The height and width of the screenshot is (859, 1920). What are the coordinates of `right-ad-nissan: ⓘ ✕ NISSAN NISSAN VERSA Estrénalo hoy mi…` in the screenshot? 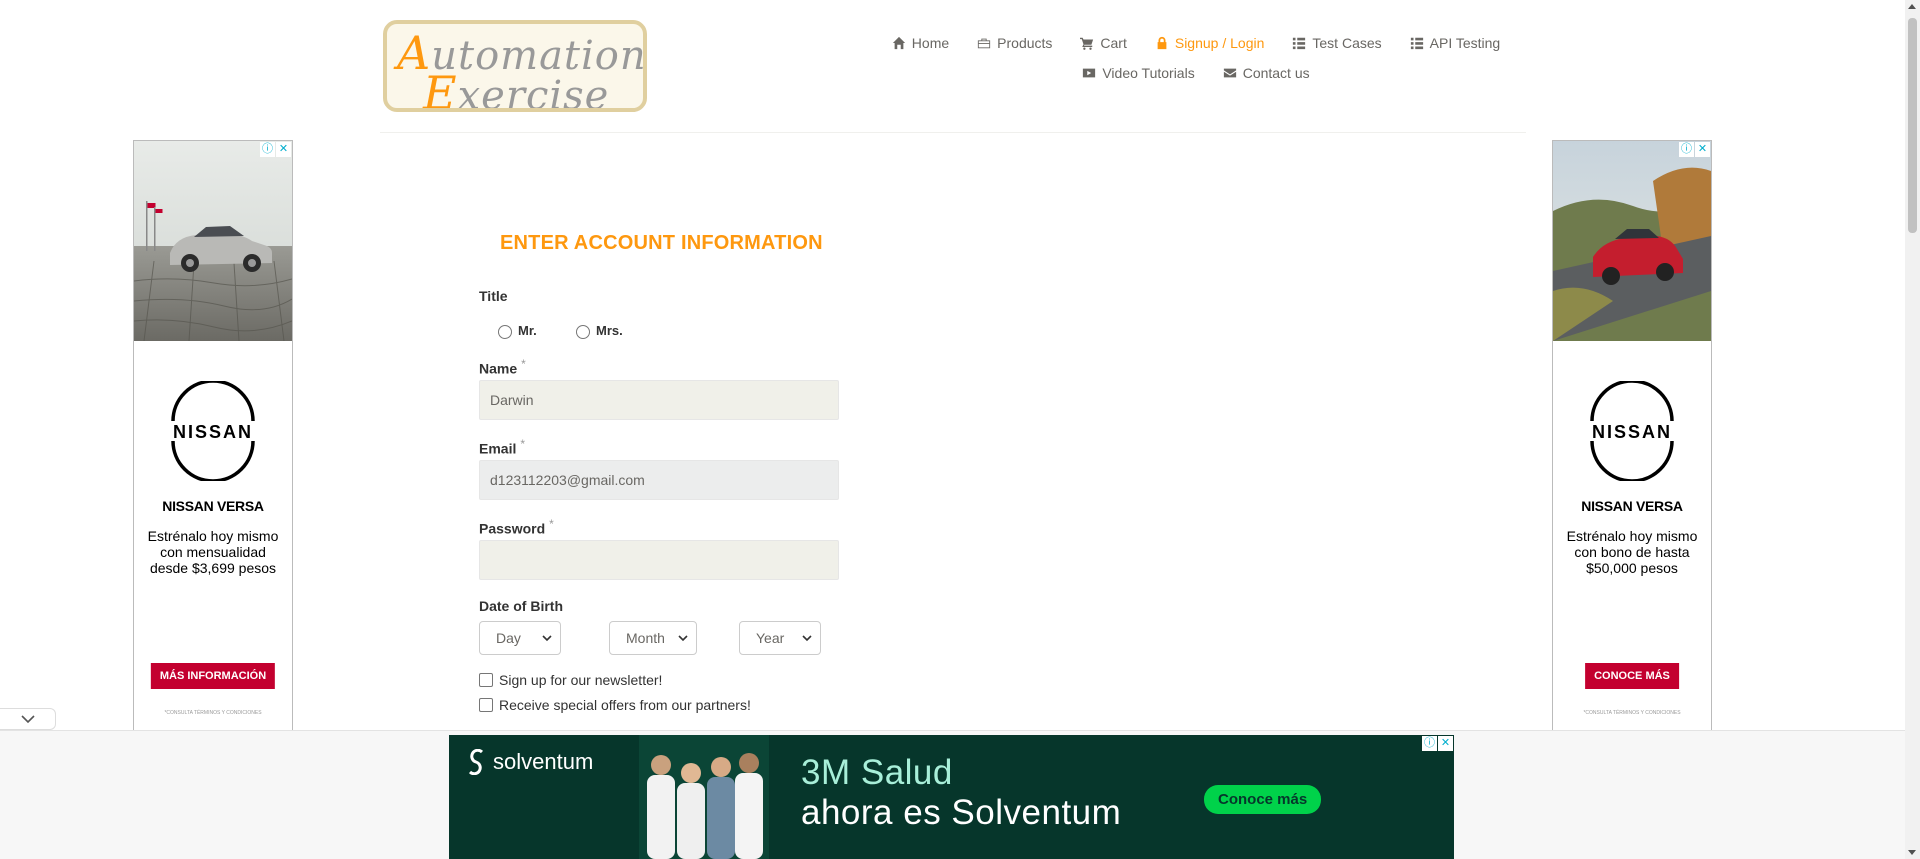 It's located at (1632, 440).